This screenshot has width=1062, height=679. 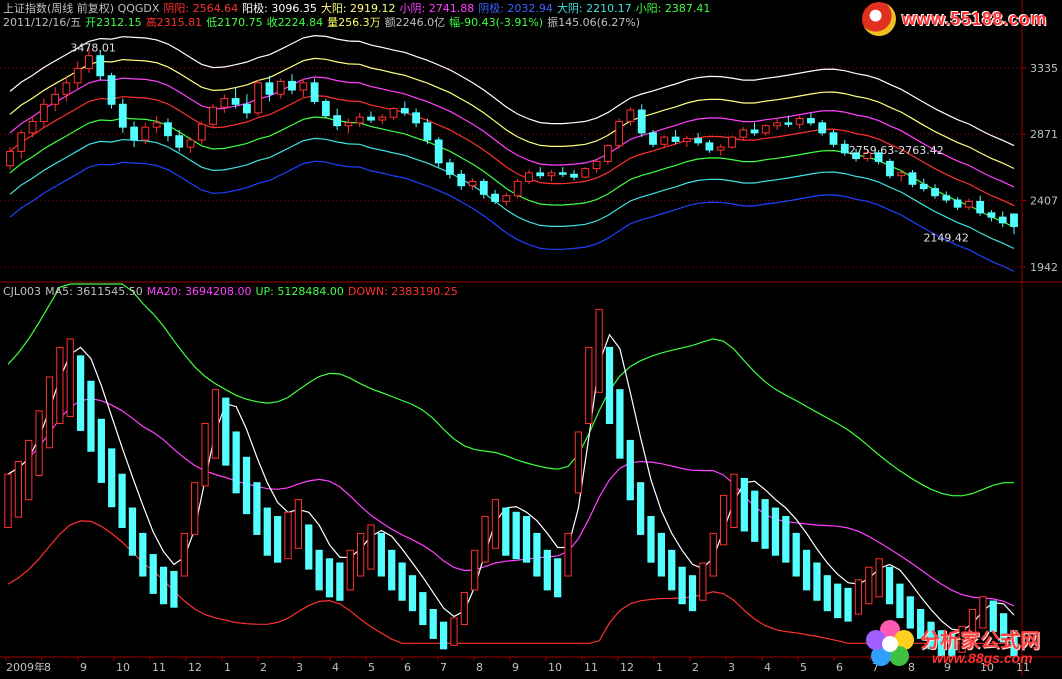 I want to click on indicator-info-0: CJL003, so click(x=22, y=291).